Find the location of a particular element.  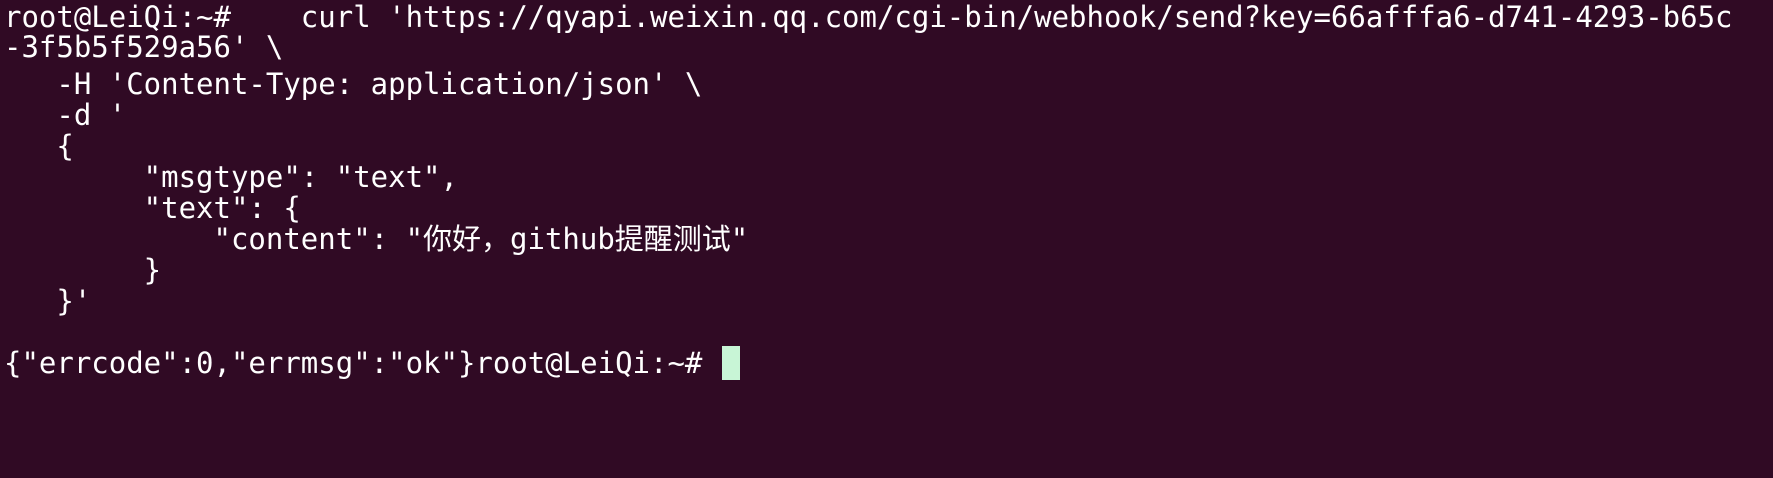

terminal-line: { is located at coordinates (39, 146).